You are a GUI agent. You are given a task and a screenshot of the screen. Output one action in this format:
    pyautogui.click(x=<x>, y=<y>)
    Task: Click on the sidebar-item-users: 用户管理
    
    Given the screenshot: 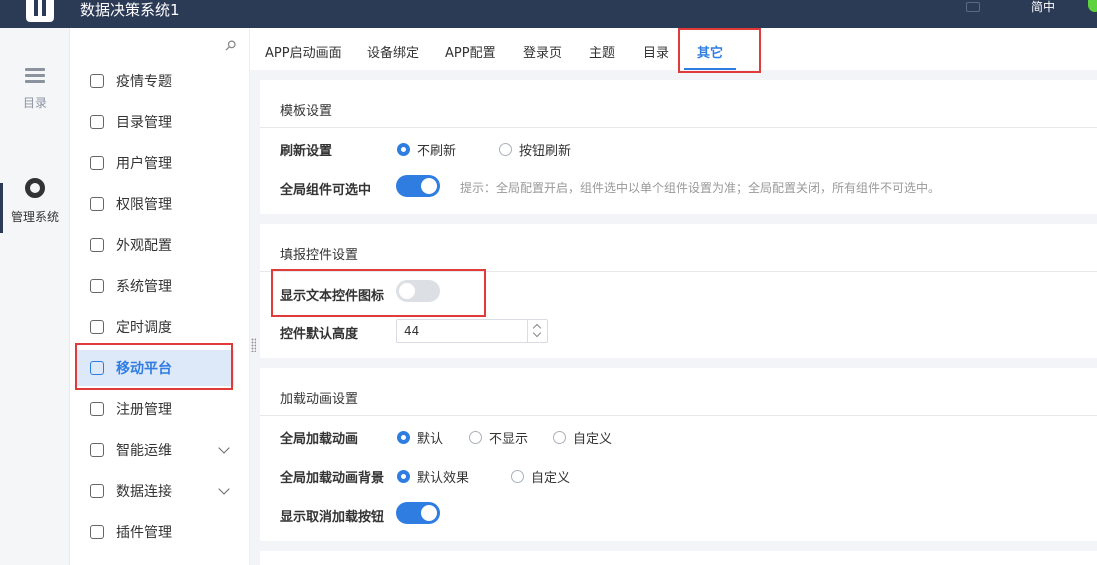 What is the action you would take?
    pyautogui.click(x=155, y=163)
    